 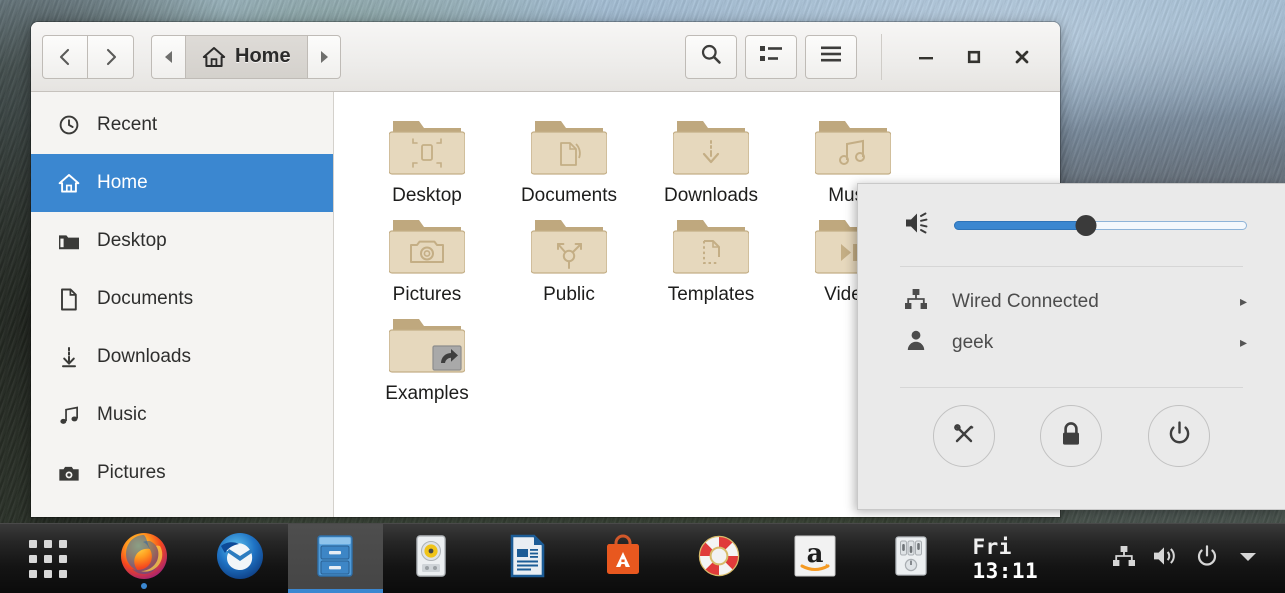 I want to click on list-view-icon, so click(x=771, y=56).